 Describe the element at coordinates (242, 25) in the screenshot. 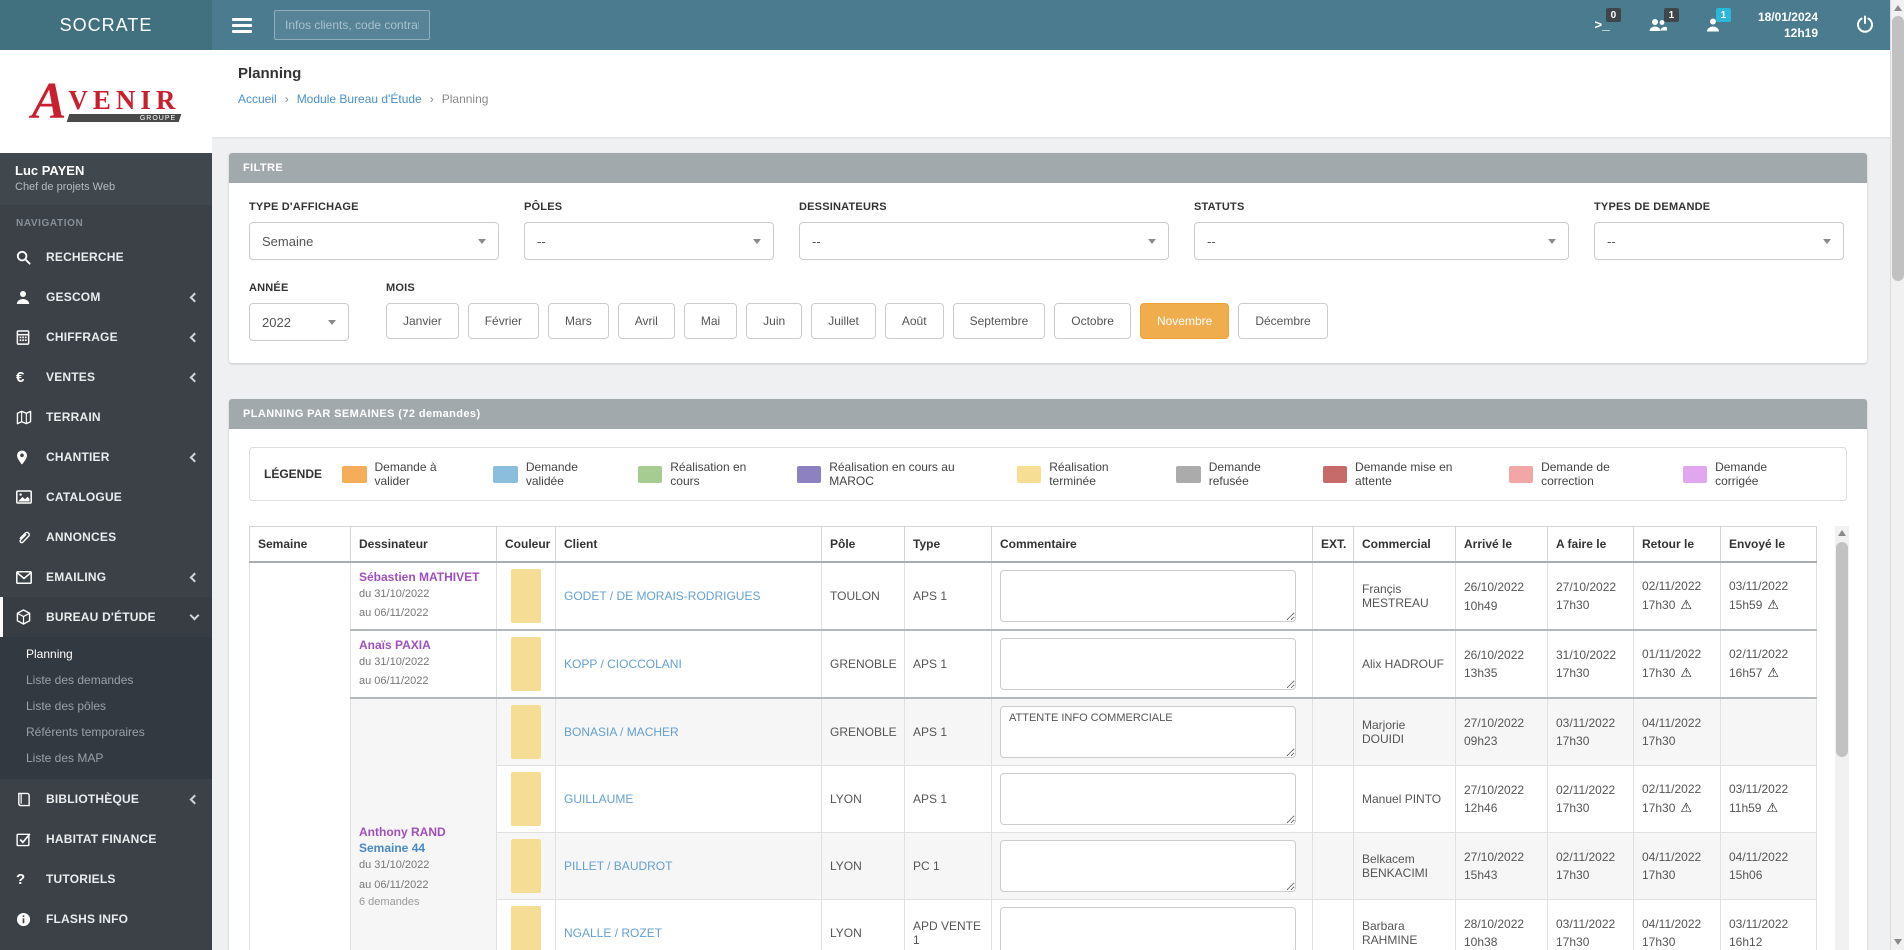

I see `hamburger-menu-icon` at that location.